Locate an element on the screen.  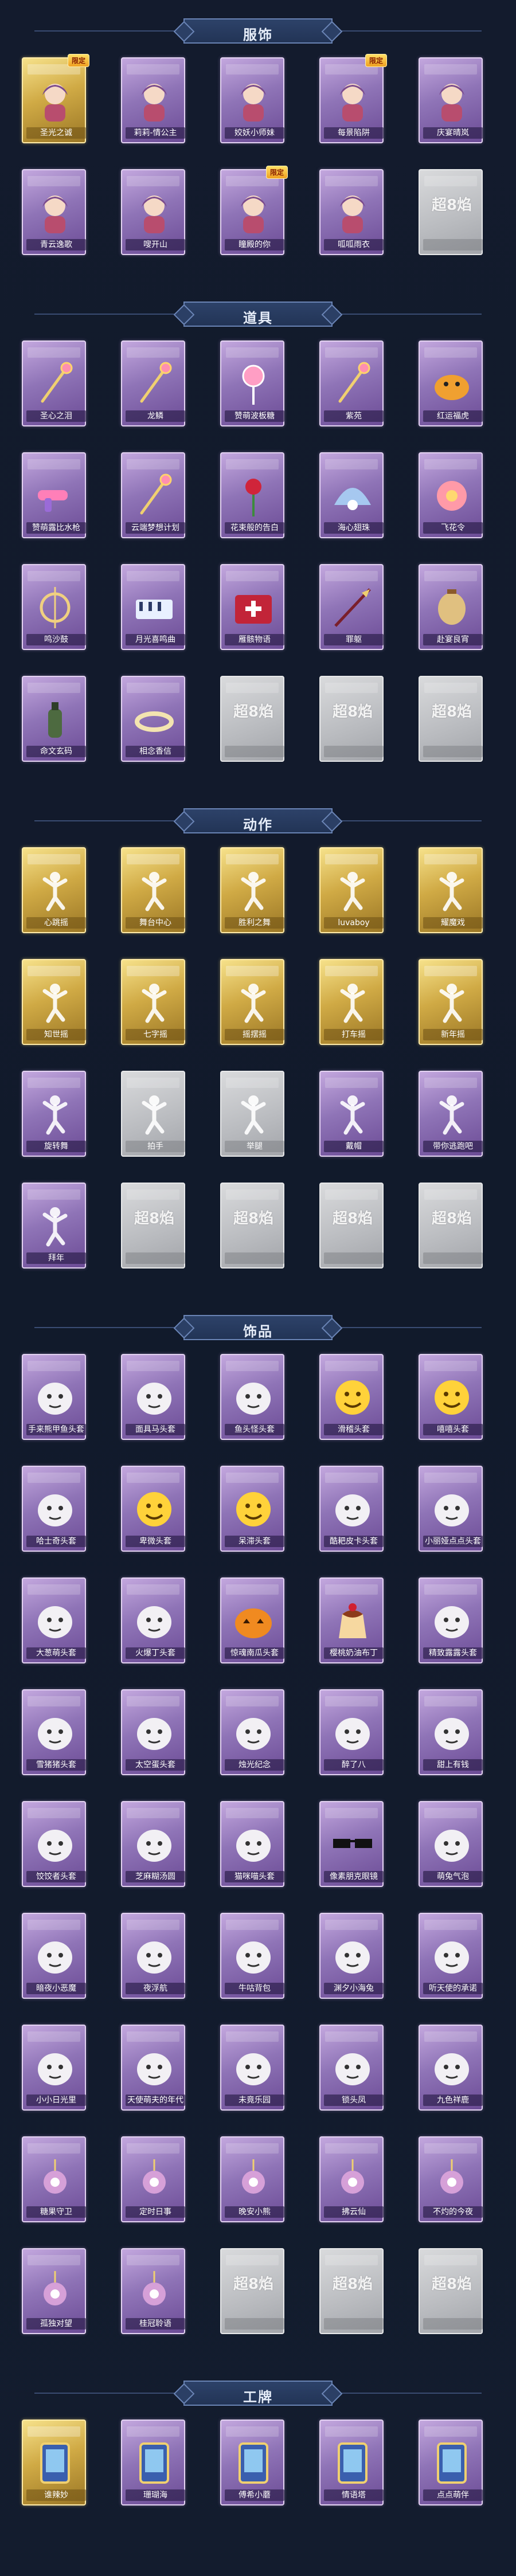
item-card: 嗖开山 is located at coordinates (153, 214).